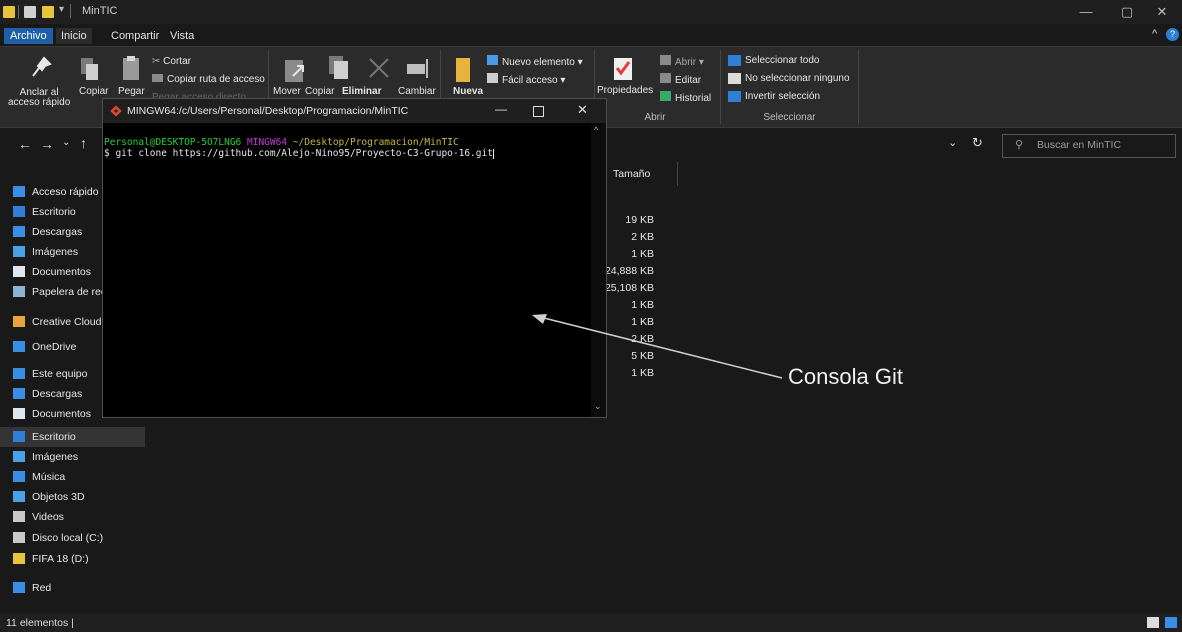 The image size is (1182, 632). What do you see at coordinates (657, 346) in the screenshot?
I see `annotation-arrow` at bounding box center [657, 346].